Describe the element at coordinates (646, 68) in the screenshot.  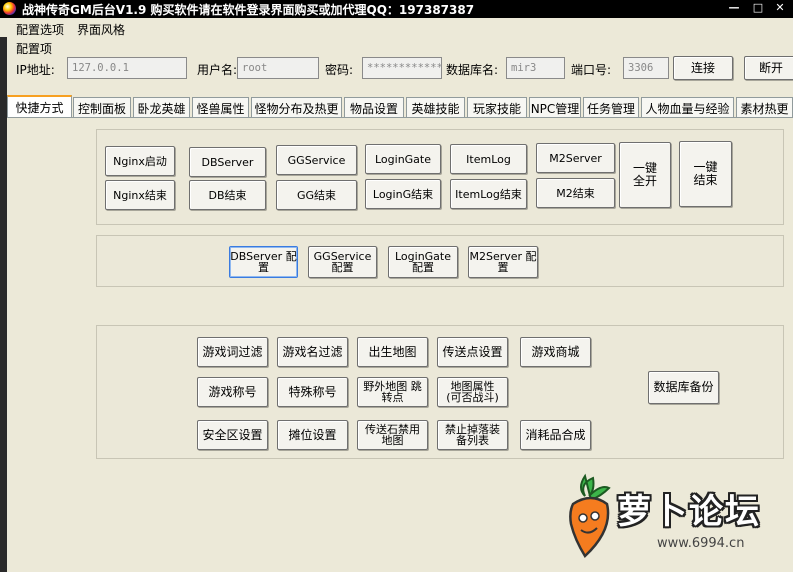
I see `port-input: 3306` at that location.